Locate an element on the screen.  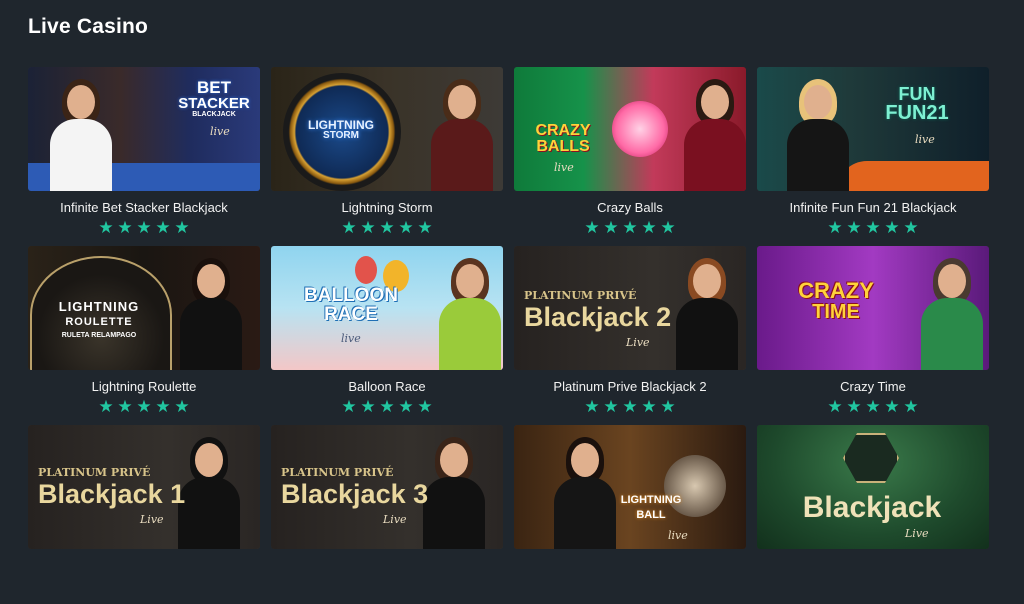
game-thumbnail: LIGHTNING STORM is located at coordinates (387, 129).